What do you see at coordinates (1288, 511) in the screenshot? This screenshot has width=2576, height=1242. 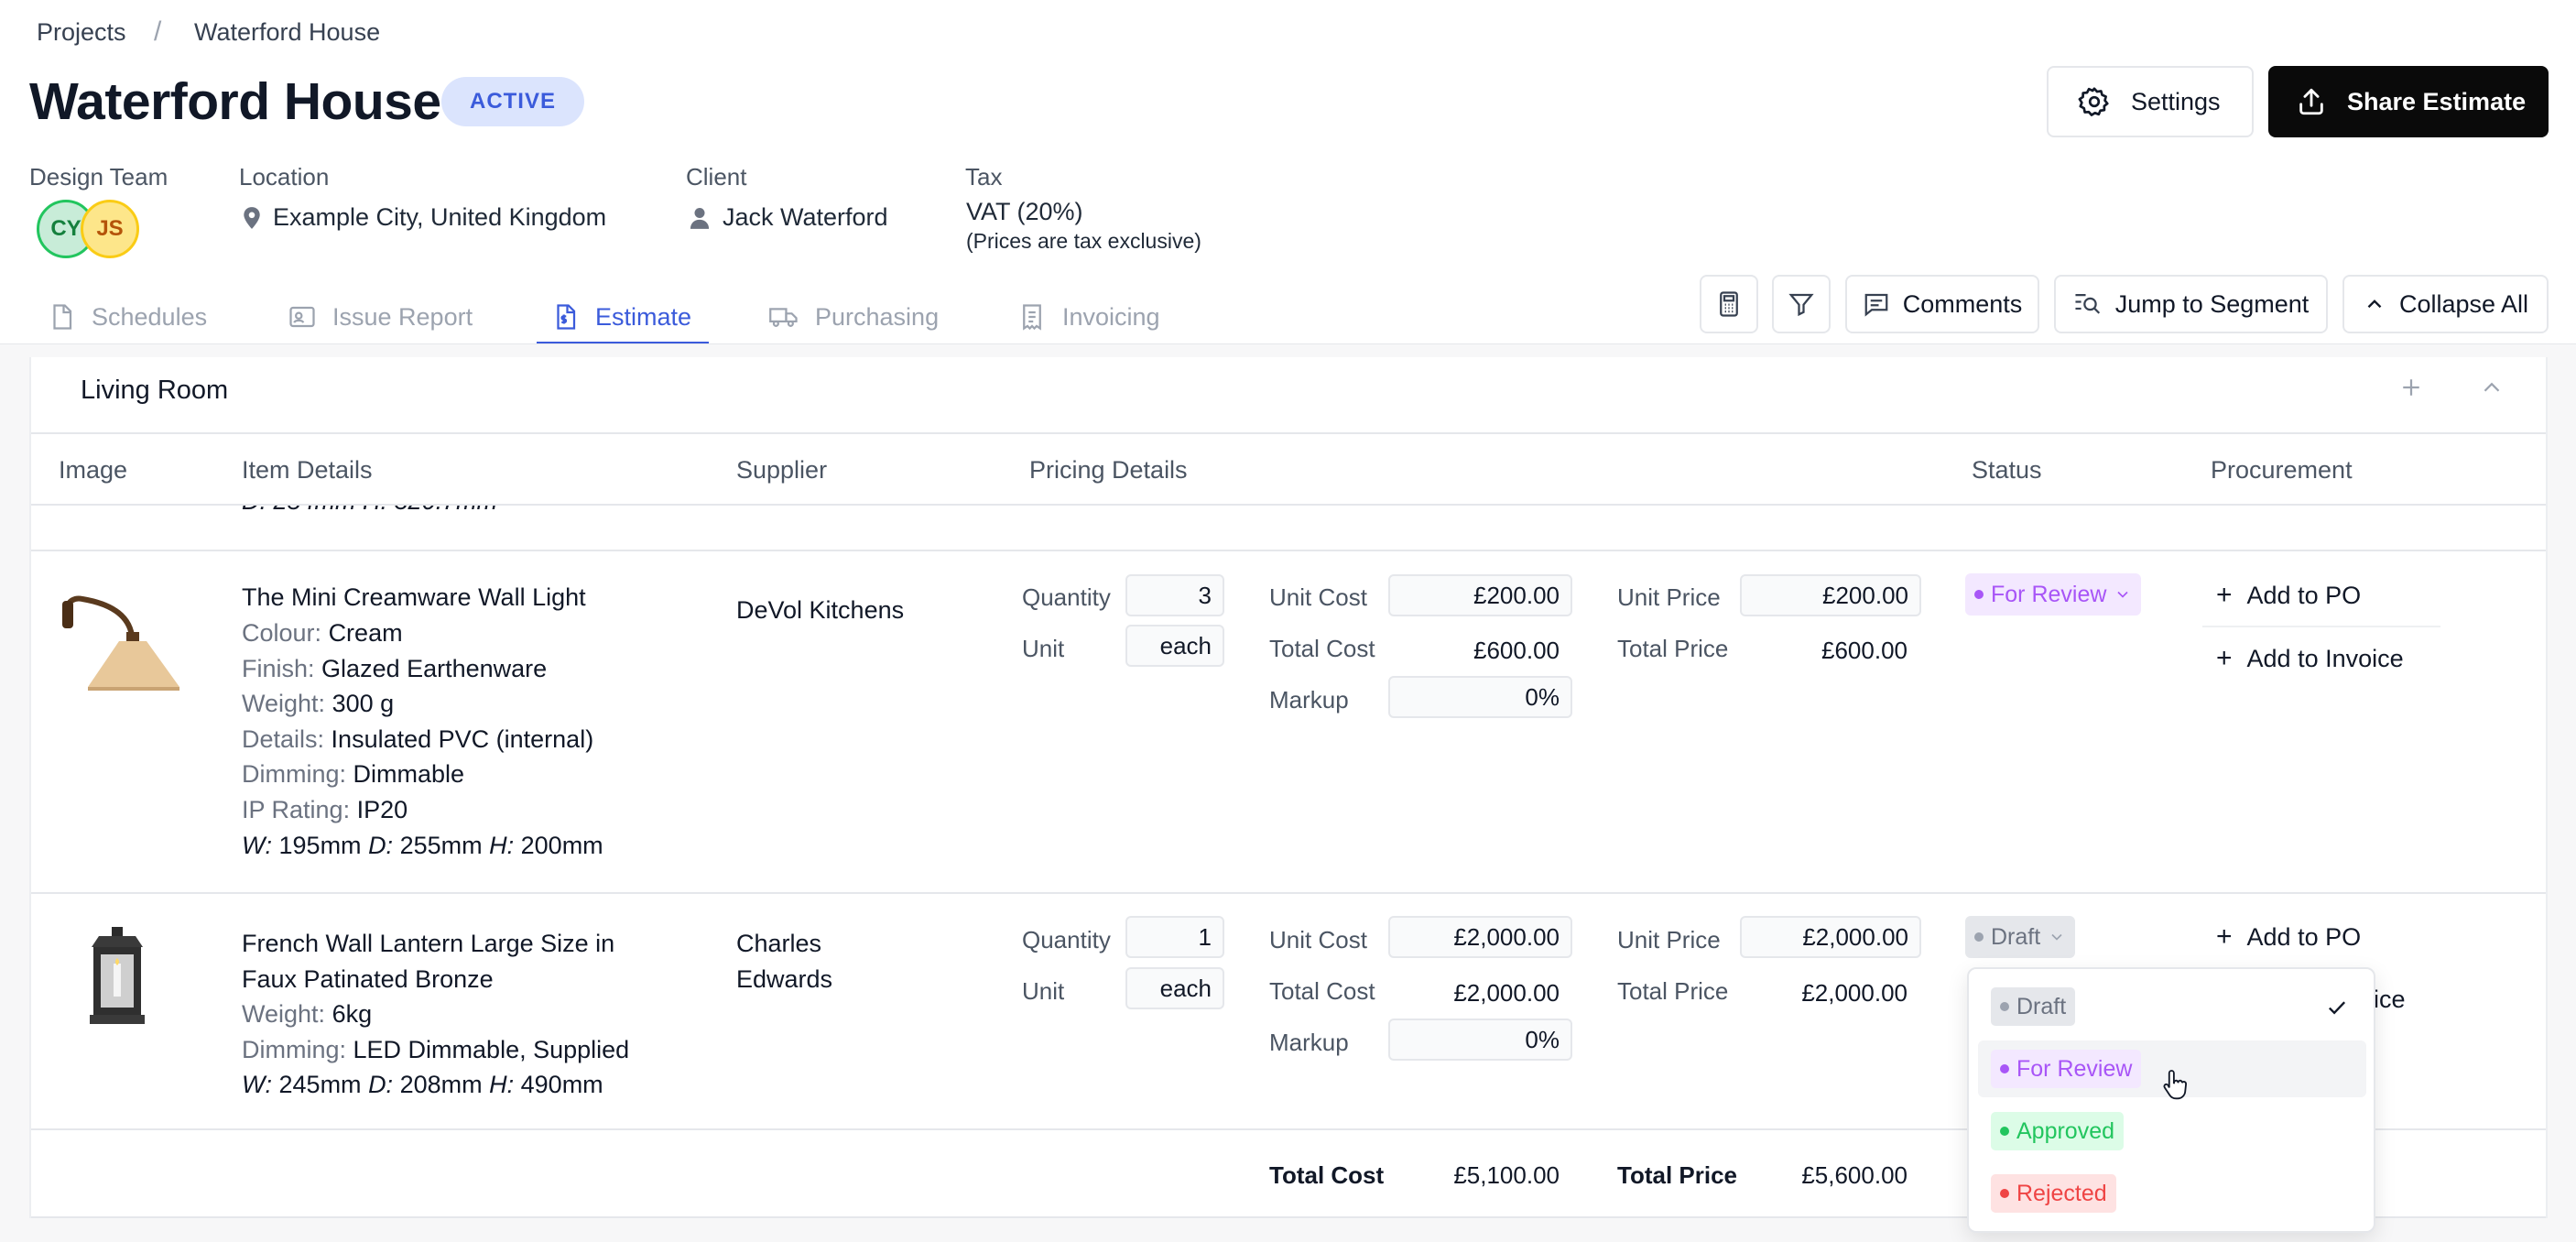 I see `clipped-row: D: 254mm H: 320.7mm` at bounding box center [1288, 511].